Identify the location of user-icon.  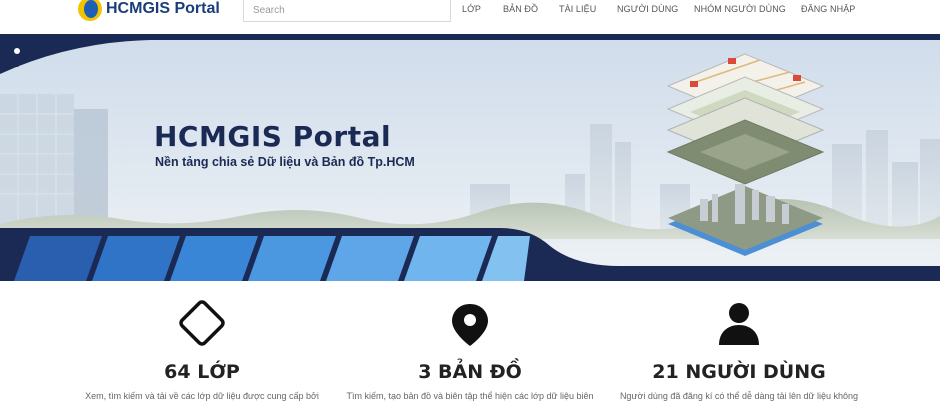
(739, 324).